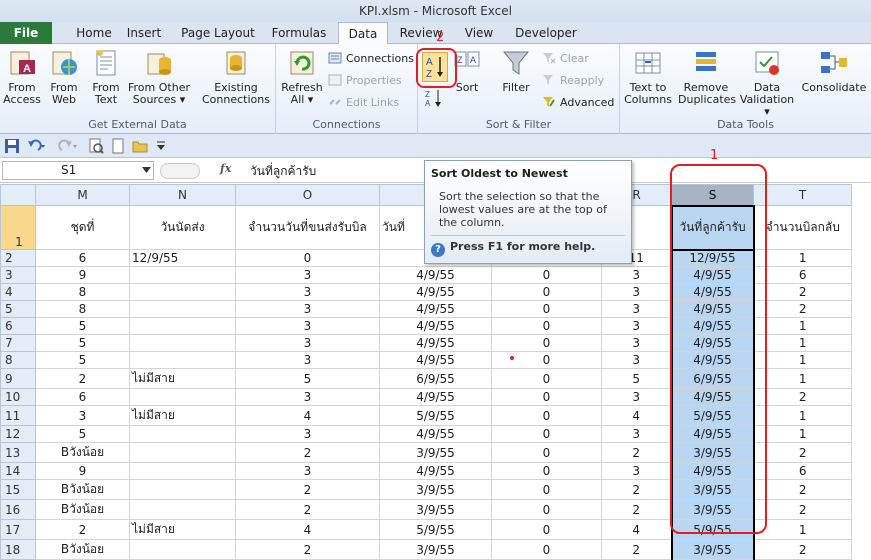 This screenshot has width=871, height=560. What do you see at coordinates (18, 452) in the screenshot?
I see `row-header: 13` at bounding box center [18, 452].